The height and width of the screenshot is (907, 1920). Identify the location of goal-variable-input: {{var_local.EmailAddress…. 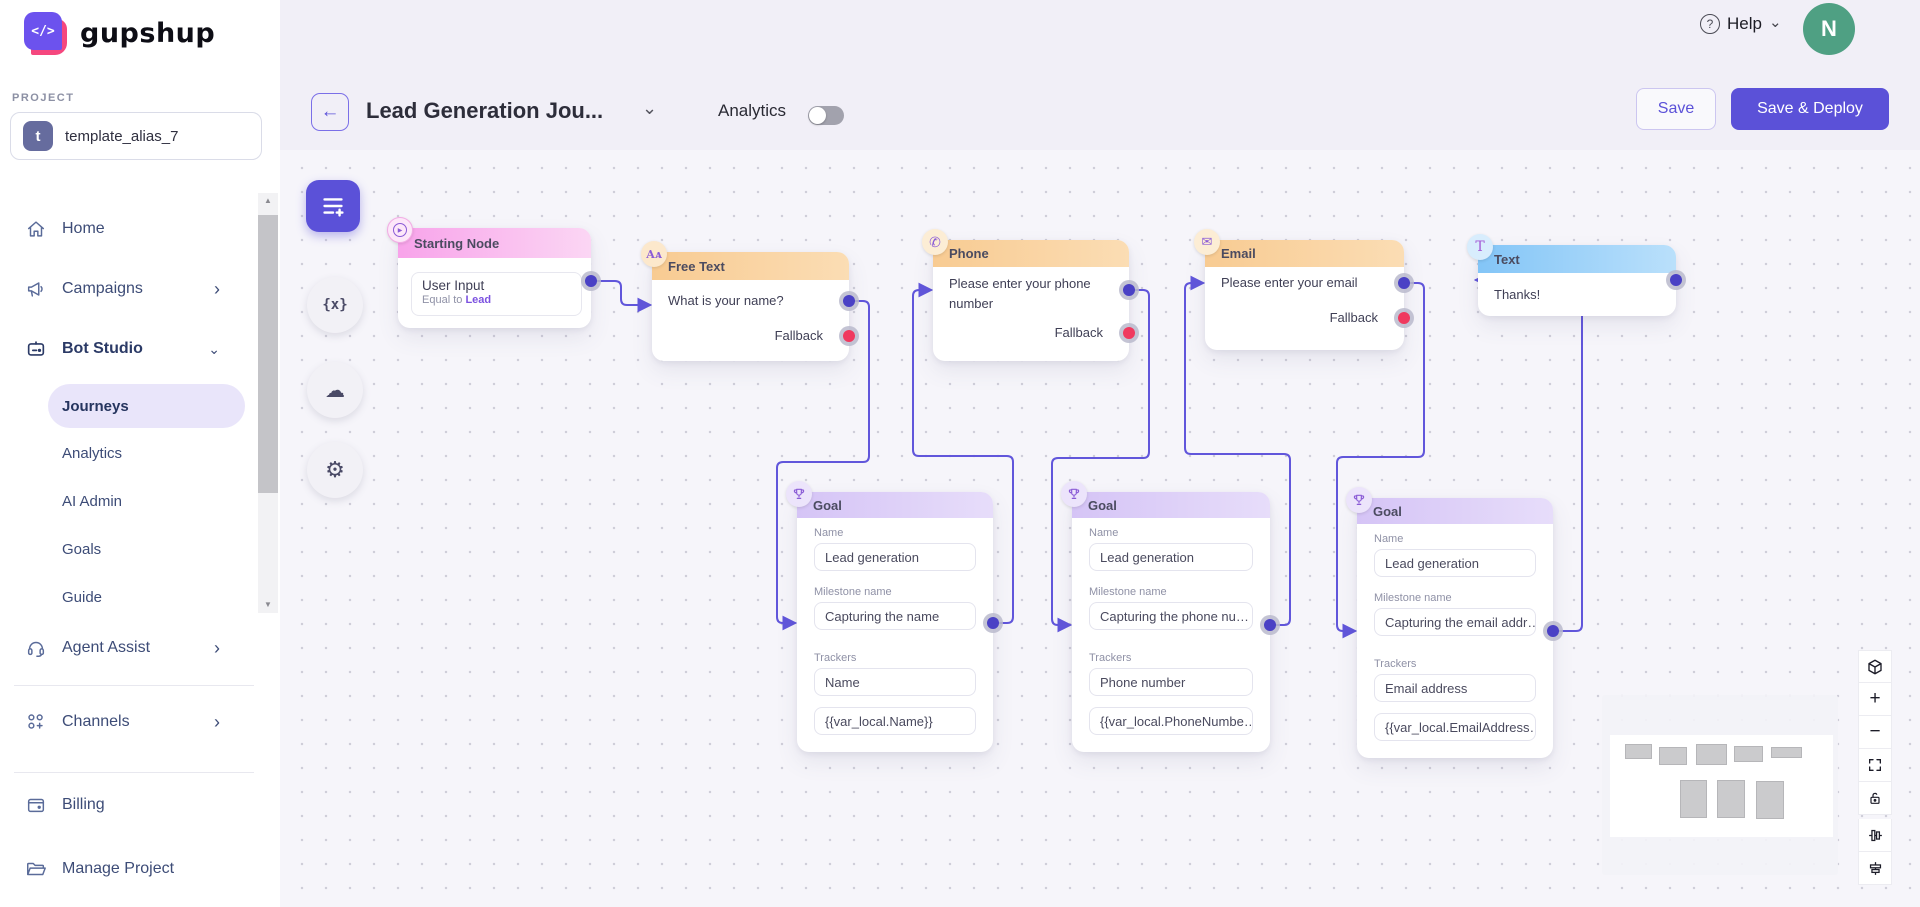
(1455, 727).